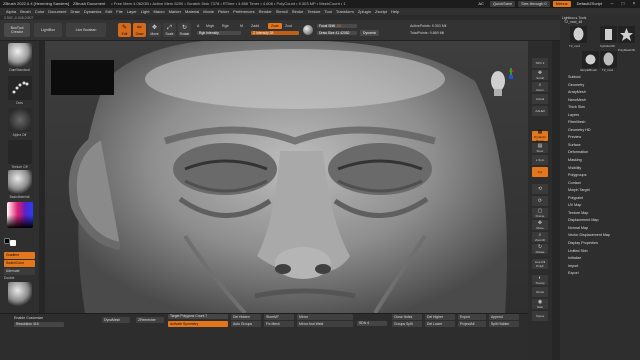  What do you see at coordinates (116, 320) in the screenshot?
I see `dynamesh-button: DynaMesh` at bounding box center [116, 320].